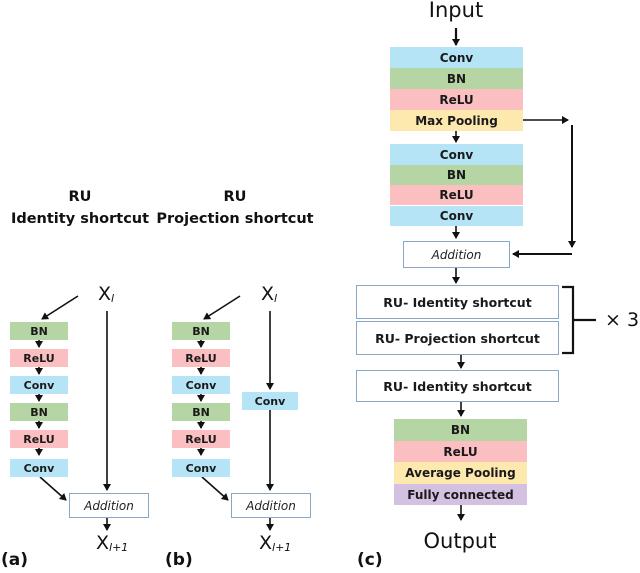  I want to click on ru-projection-label: RU- Projection shortcut, so click(457, 338).